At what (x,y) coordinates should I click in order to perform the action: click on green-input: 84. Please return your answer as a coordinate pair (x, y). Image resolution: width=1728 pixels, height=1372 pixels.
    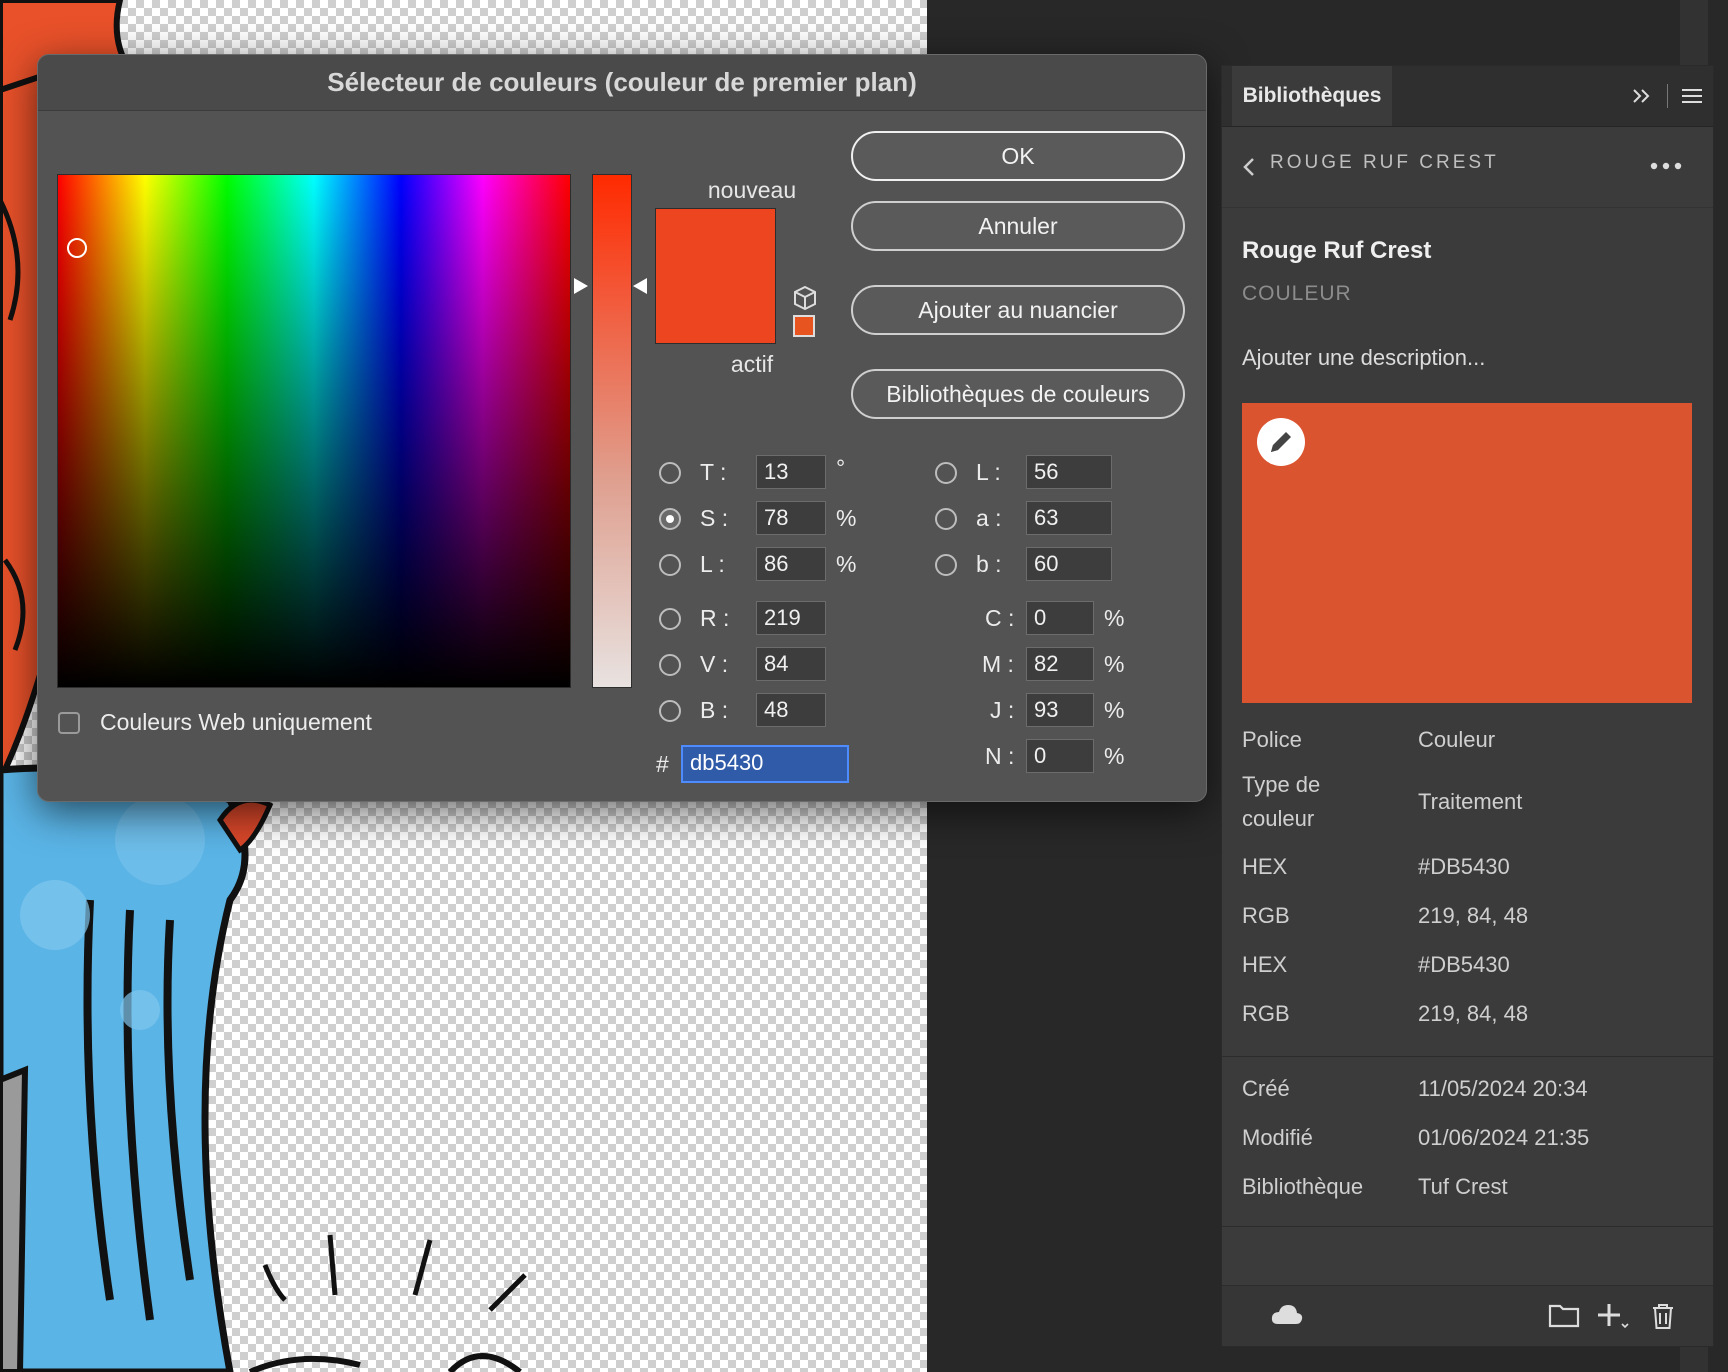
    Looking at the image, I should click on (791, 664).